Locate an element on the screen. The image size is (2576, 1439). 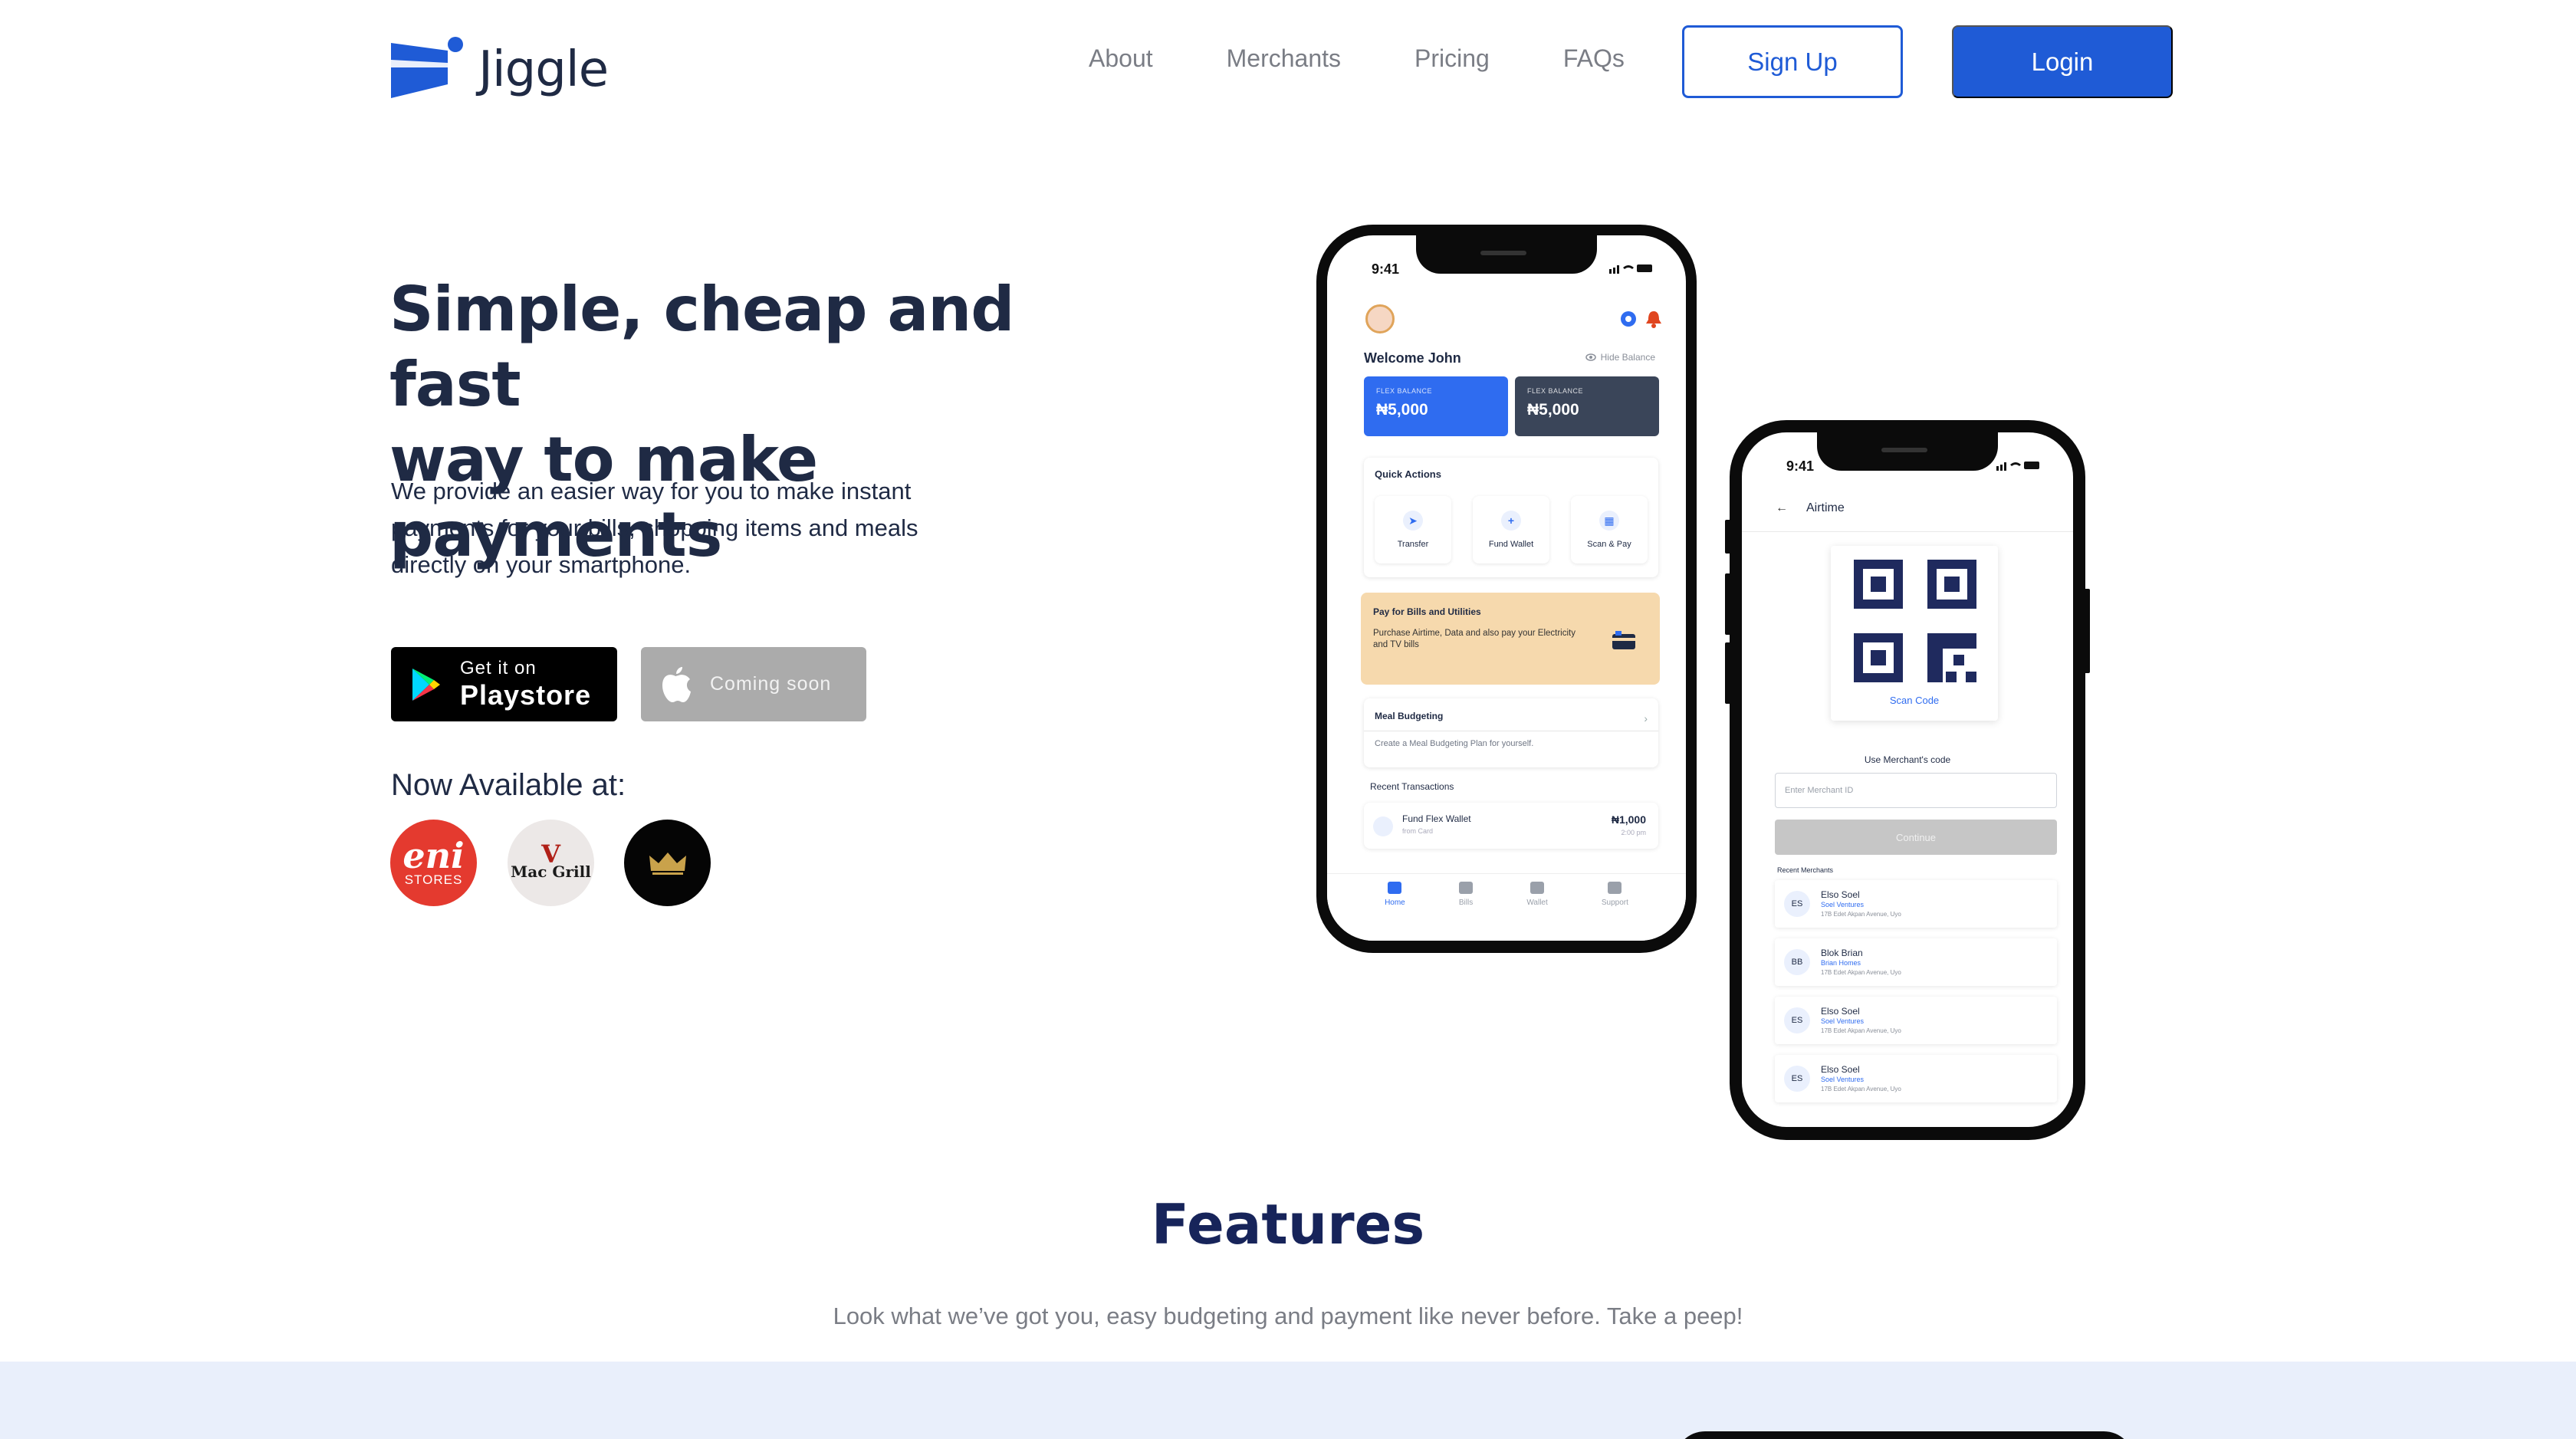
nav-about: About is located at coordinates (1121, 59).